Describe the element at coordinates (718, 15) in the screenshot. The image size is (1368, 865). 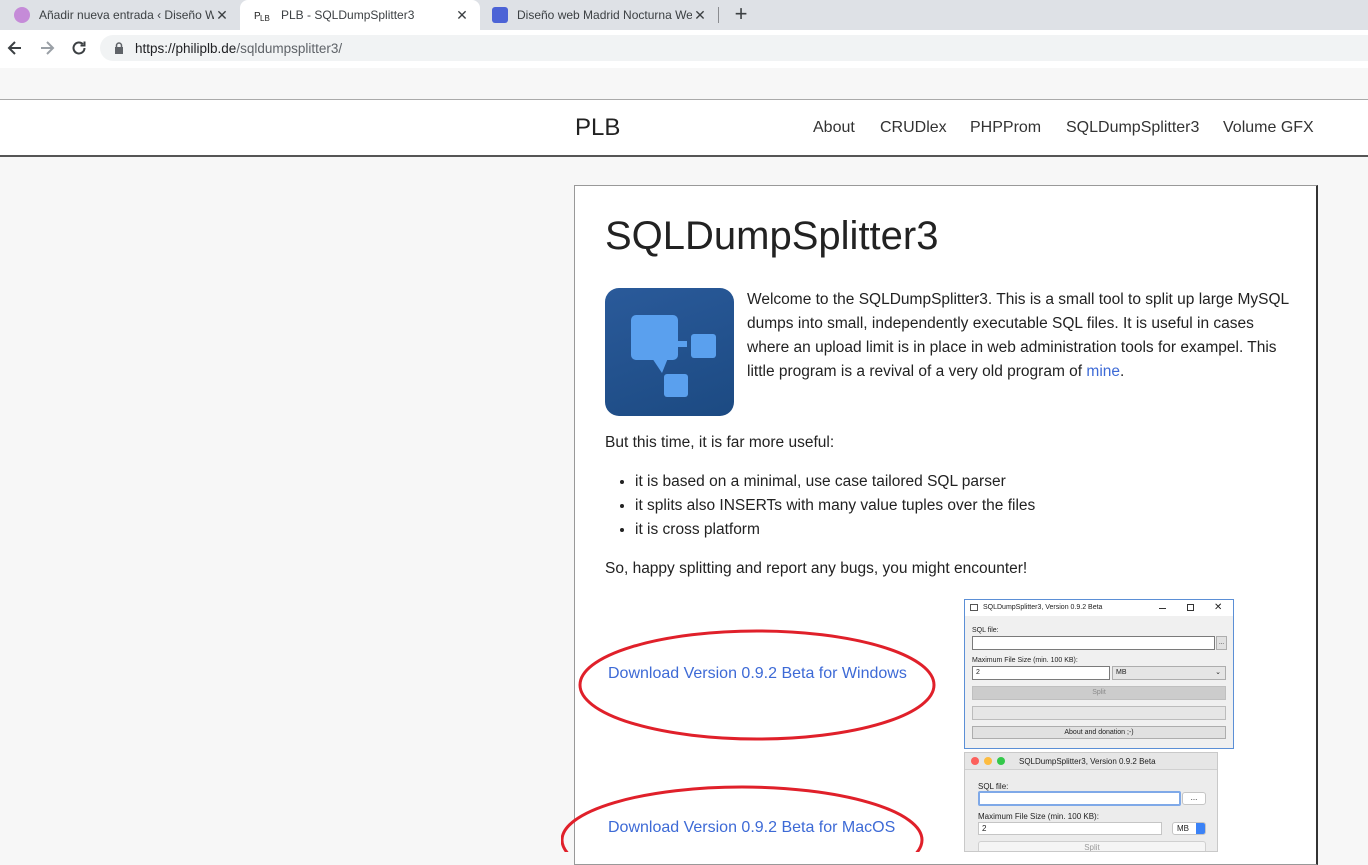
I see `tab-separator` at that location.